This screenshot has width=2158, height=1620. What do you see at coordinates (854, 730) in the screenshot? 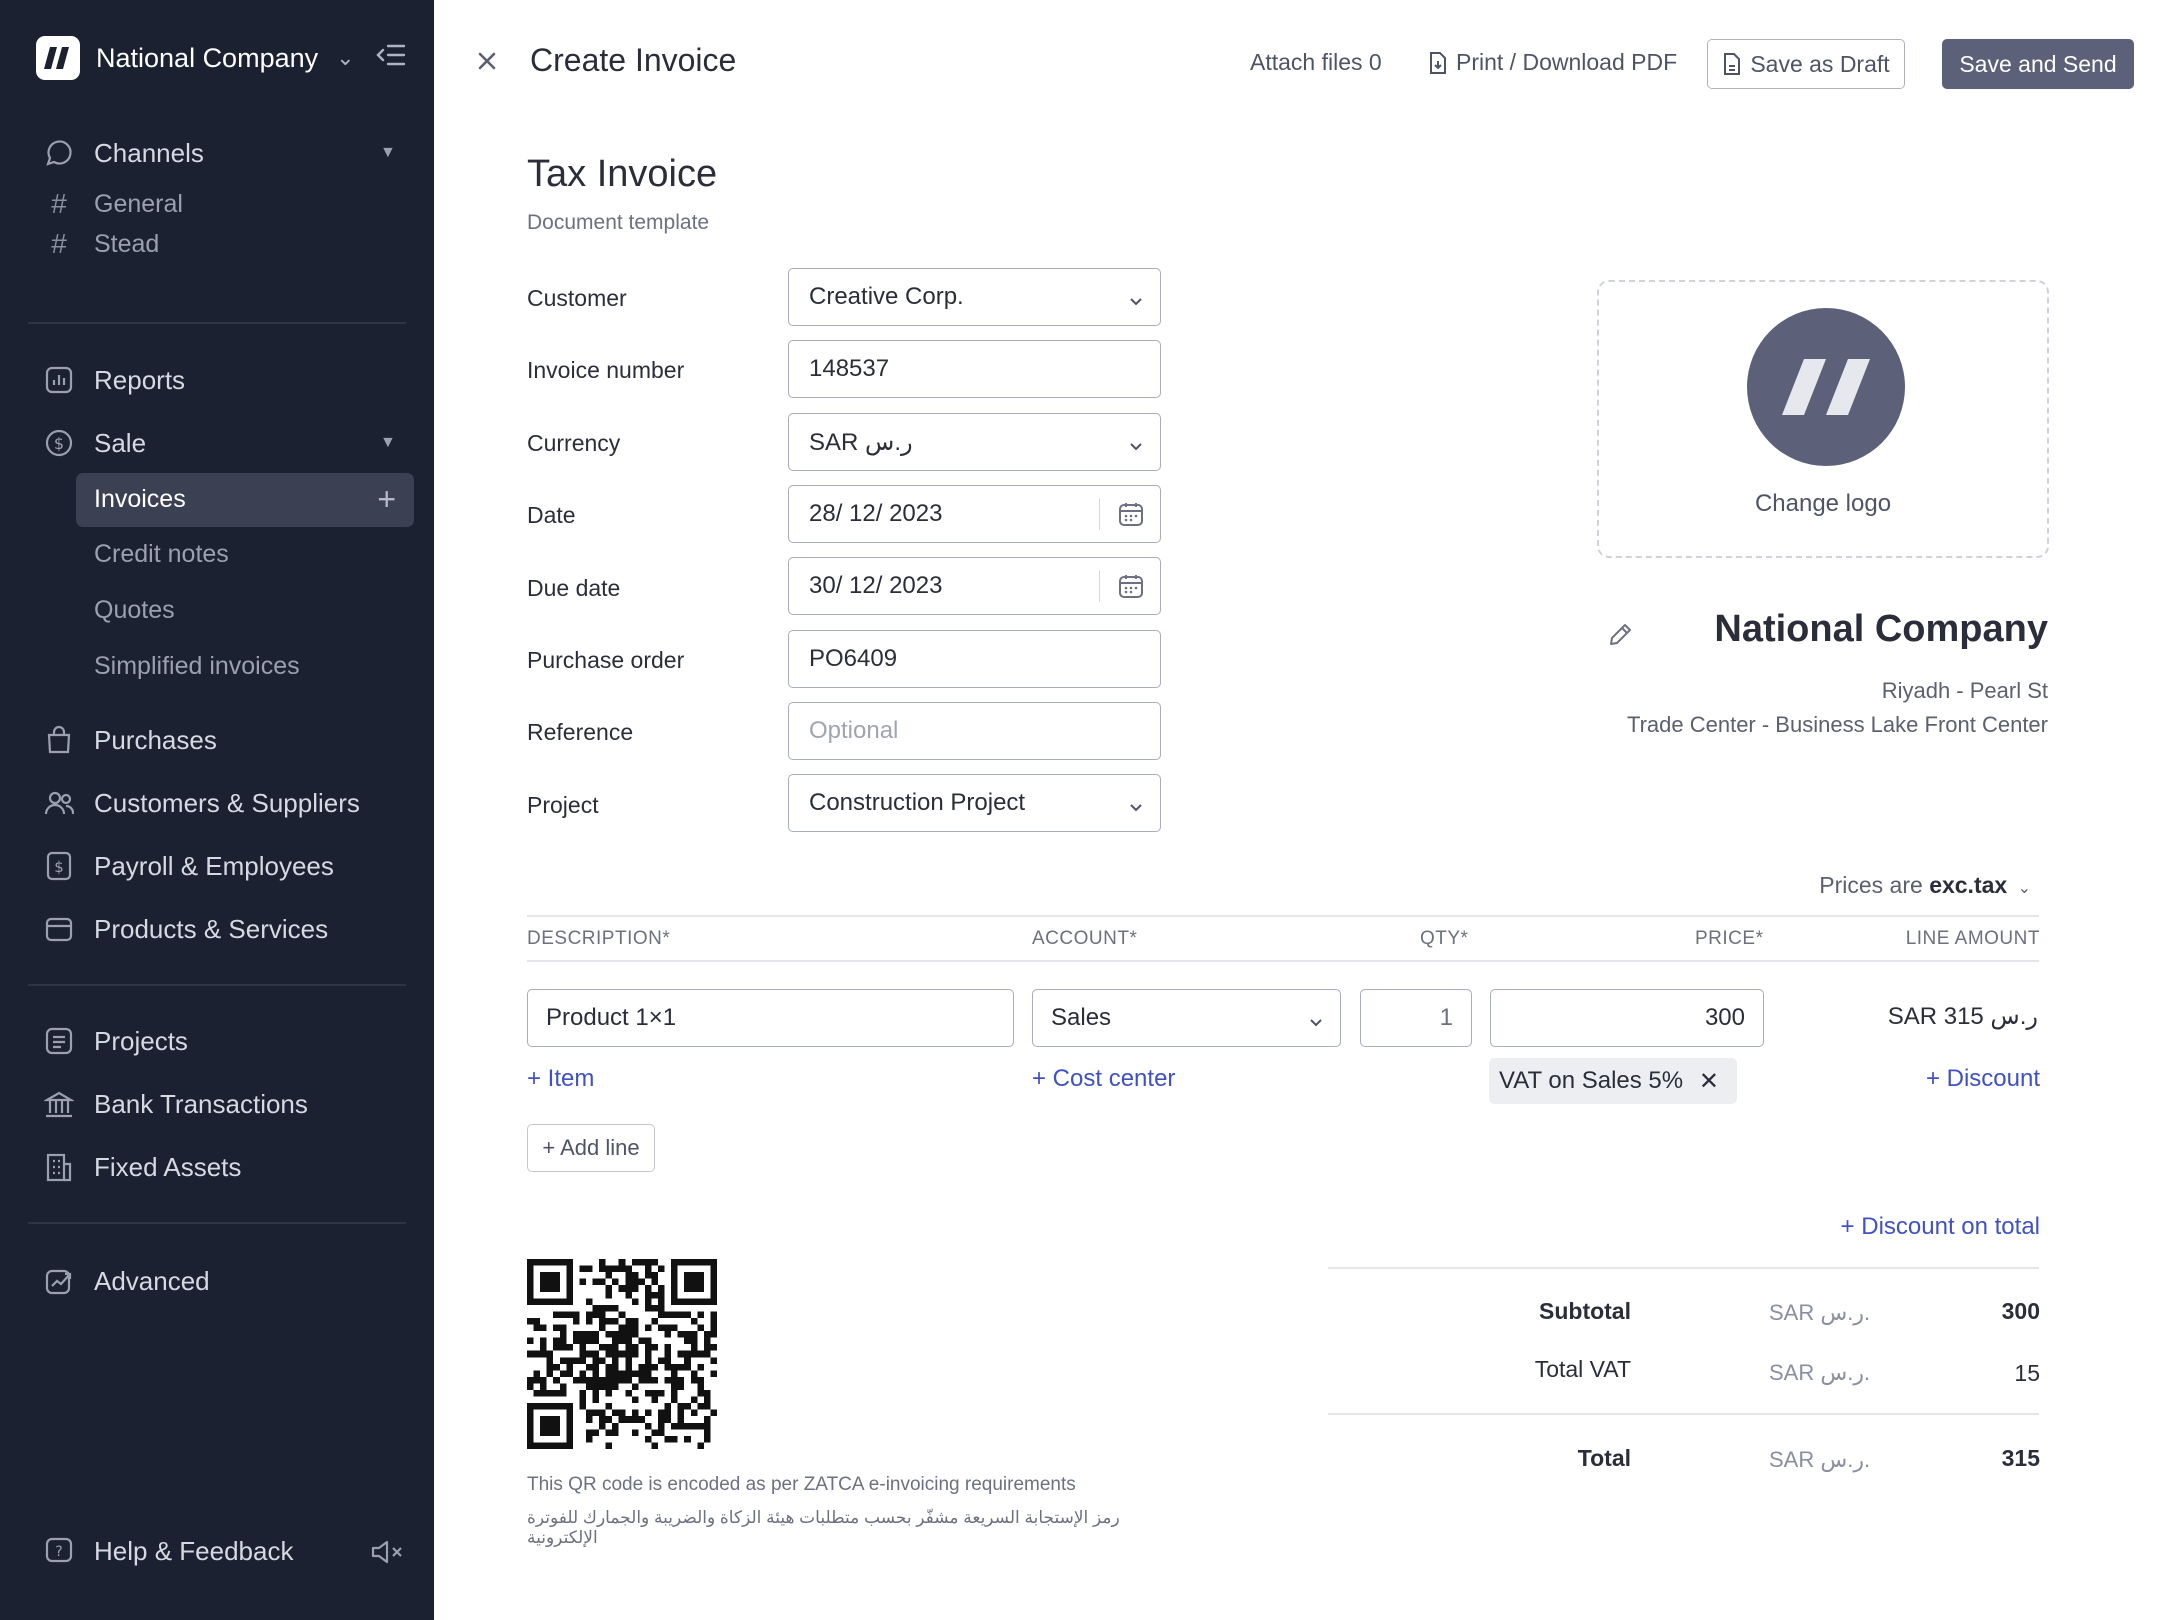
I see `reference-placeholder: Optional` at bounding box center [854, 730].